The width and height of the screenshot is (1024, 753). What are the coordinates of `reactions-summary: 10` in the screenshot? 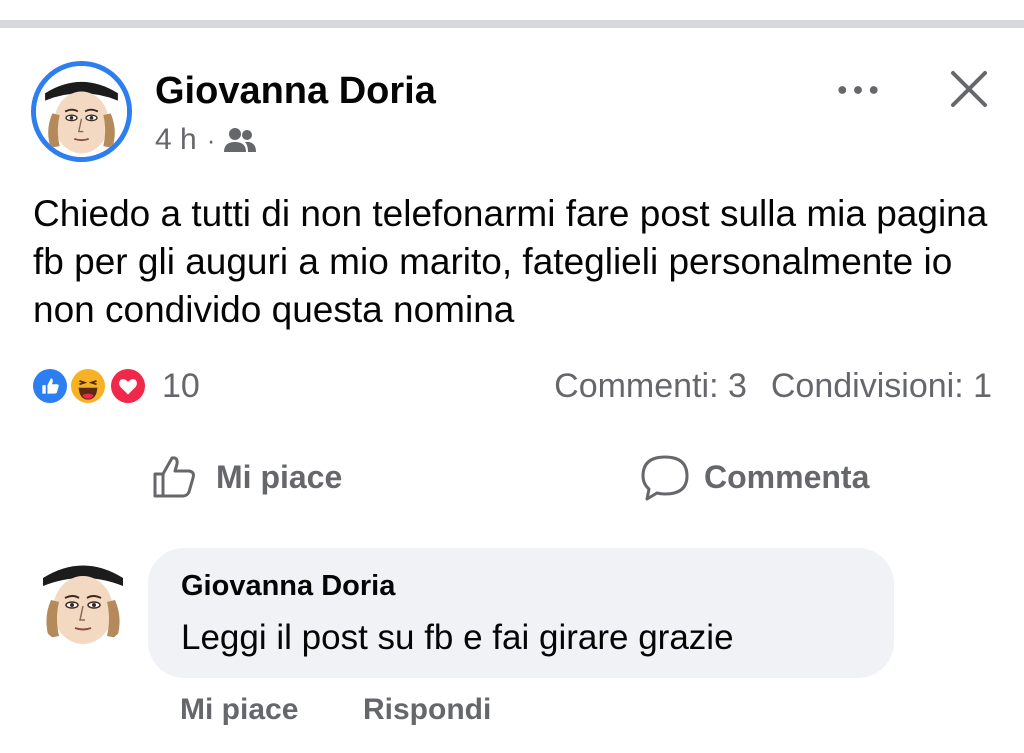 It's located at (115, 386).